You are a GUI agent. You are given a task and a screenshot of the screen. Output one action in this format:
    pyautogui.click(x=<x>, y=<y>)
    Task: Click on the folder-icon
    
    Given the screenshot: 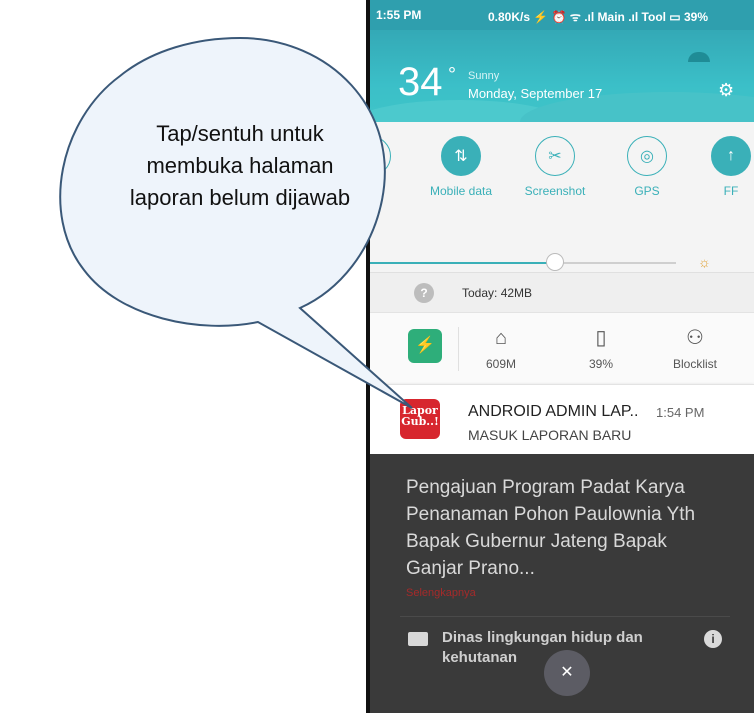 What is the action you would take?
    pyautogui.click(x=418, y=639)
    